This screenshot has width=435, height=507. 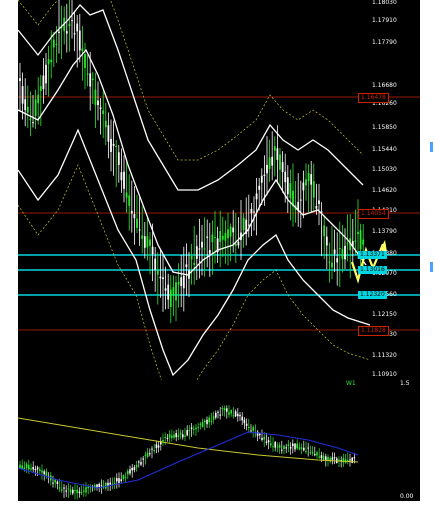 I want to click on price-axis-tick: 1.15030, so click(x=384, y=169).